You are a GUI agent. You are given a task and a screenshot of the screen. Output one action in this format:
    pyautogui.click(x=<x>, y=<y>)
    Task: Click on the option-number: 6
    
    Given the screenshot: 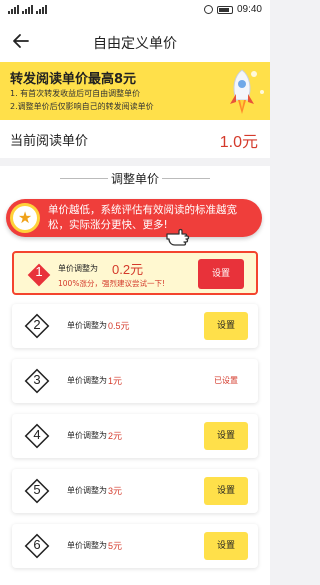 What is the action you would take?
    pyautogui.click(x=37, y=544)
    